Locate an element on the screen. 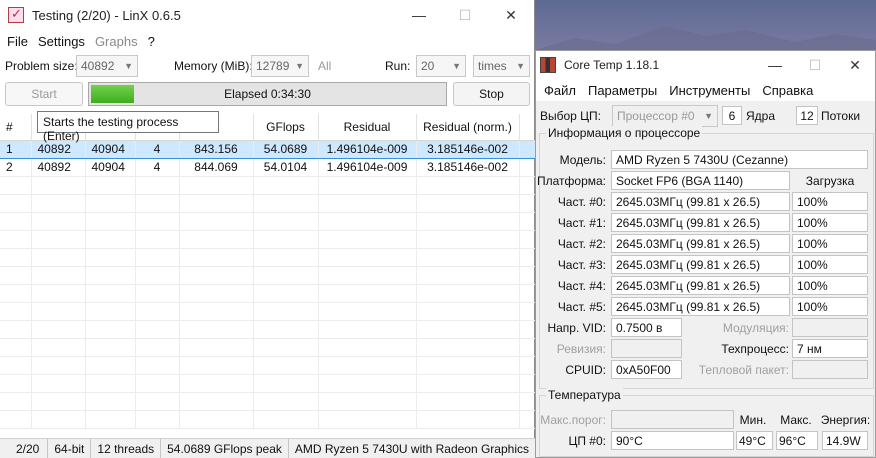 The width and height of the screenshot is (876, 458). process-value: 7 нм is located at coordinates (830, 348).